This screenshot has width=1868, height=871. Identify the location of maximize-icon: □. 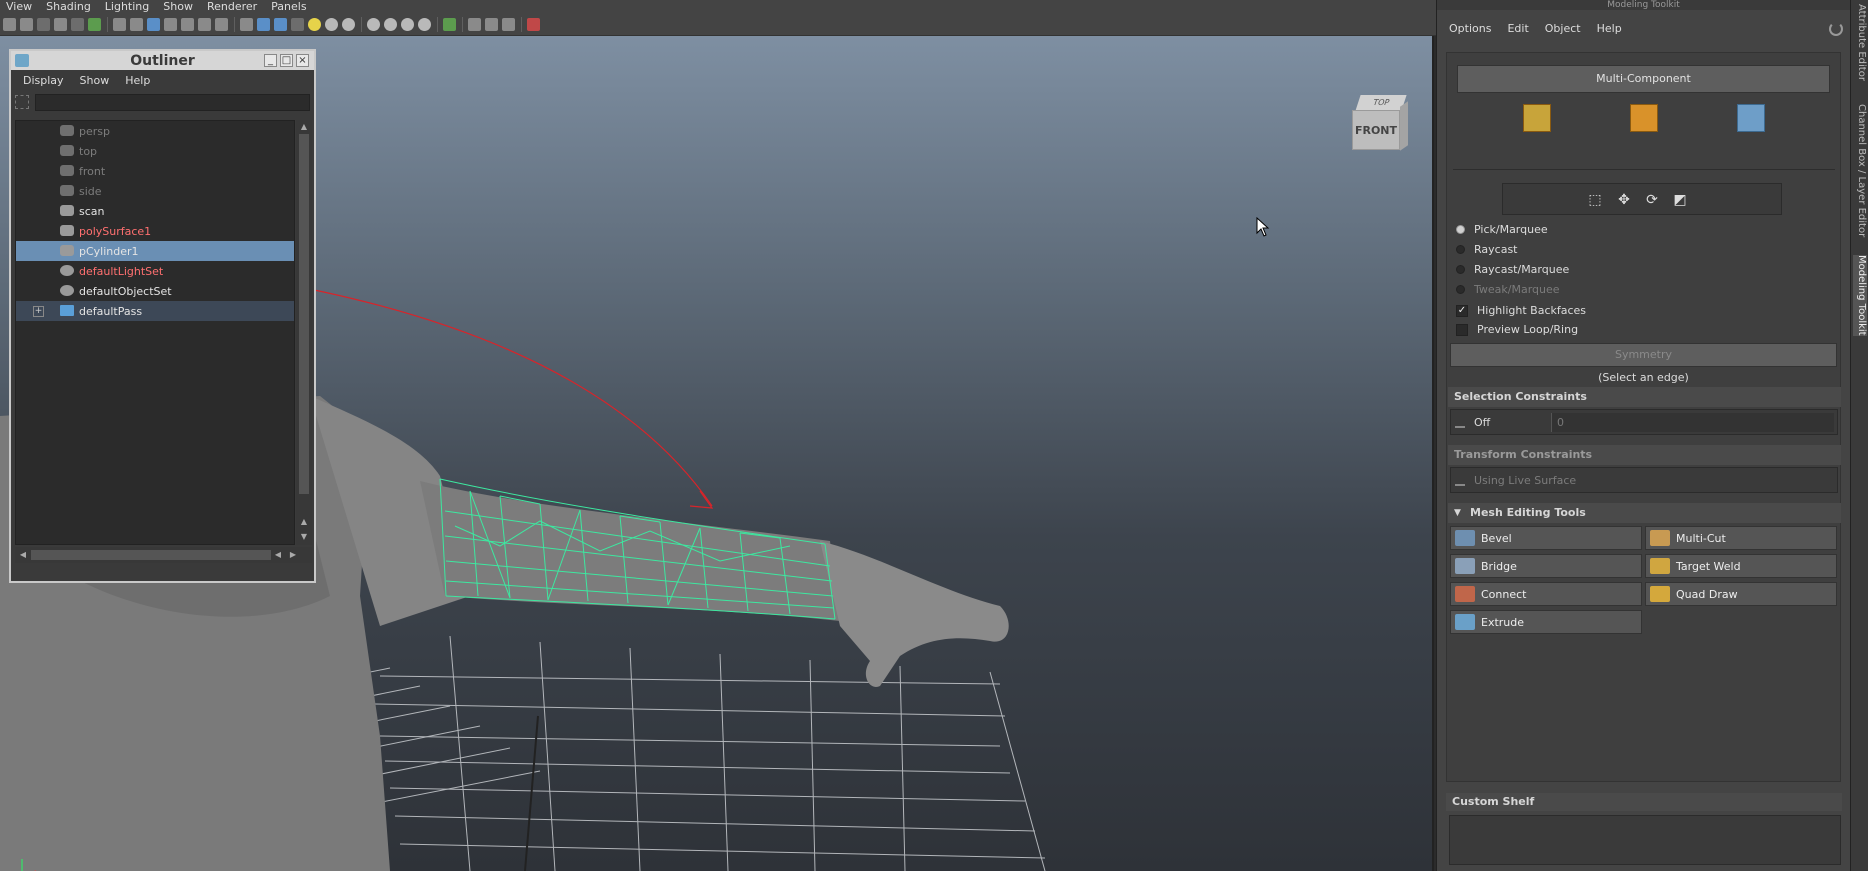
(286, 60).